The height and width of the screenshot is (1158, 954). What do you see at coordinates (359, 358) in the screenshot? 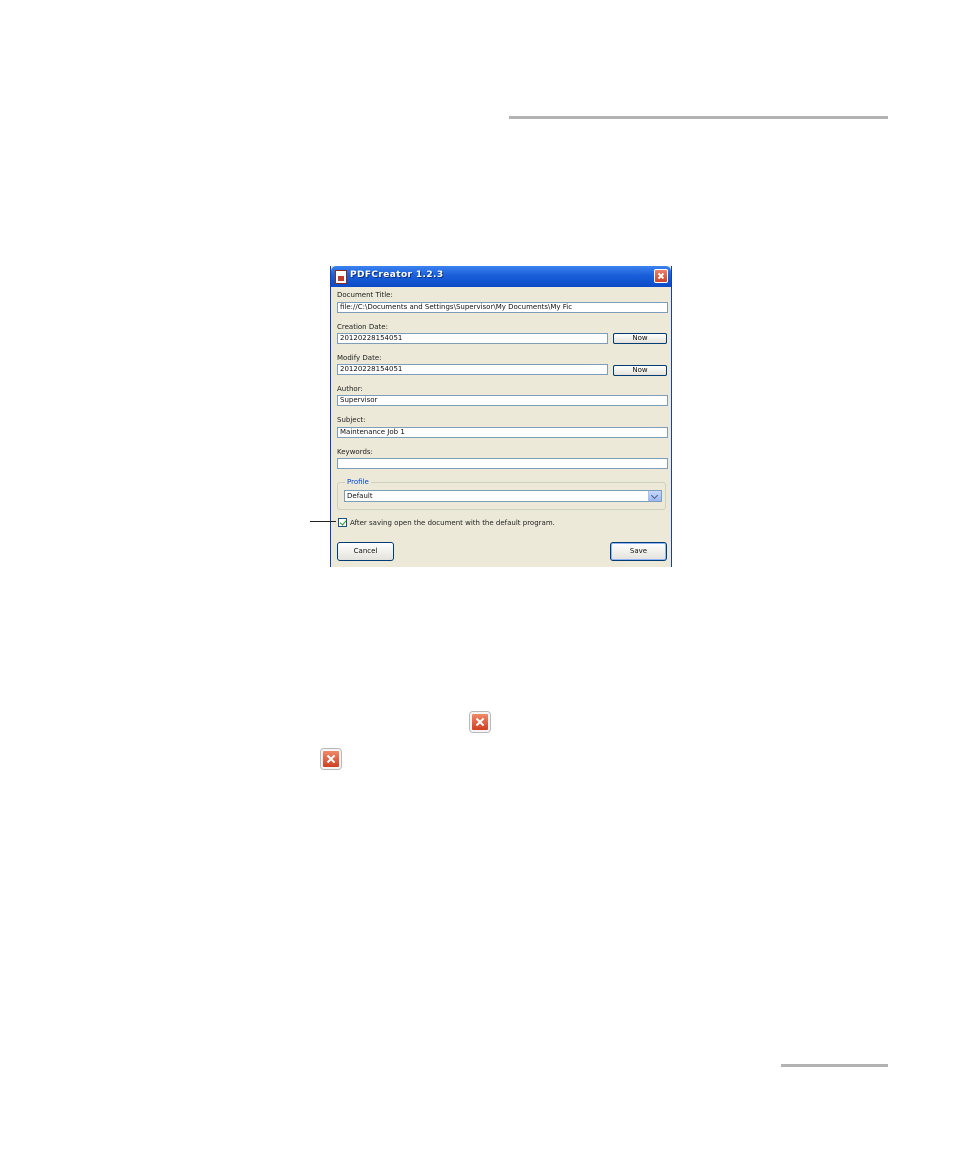
I see `modify-date-label: Modify Date:` at bounding box center [359, 358].